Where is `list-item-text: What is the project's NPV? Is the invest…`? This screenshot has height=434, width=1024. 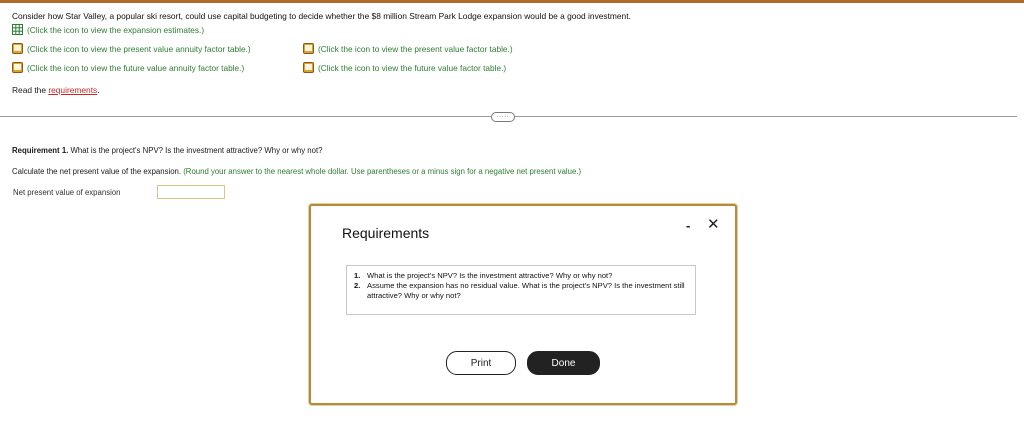 list-item-text: What is the project's NPV? Is the invest… is located at coordinates (490, 275).